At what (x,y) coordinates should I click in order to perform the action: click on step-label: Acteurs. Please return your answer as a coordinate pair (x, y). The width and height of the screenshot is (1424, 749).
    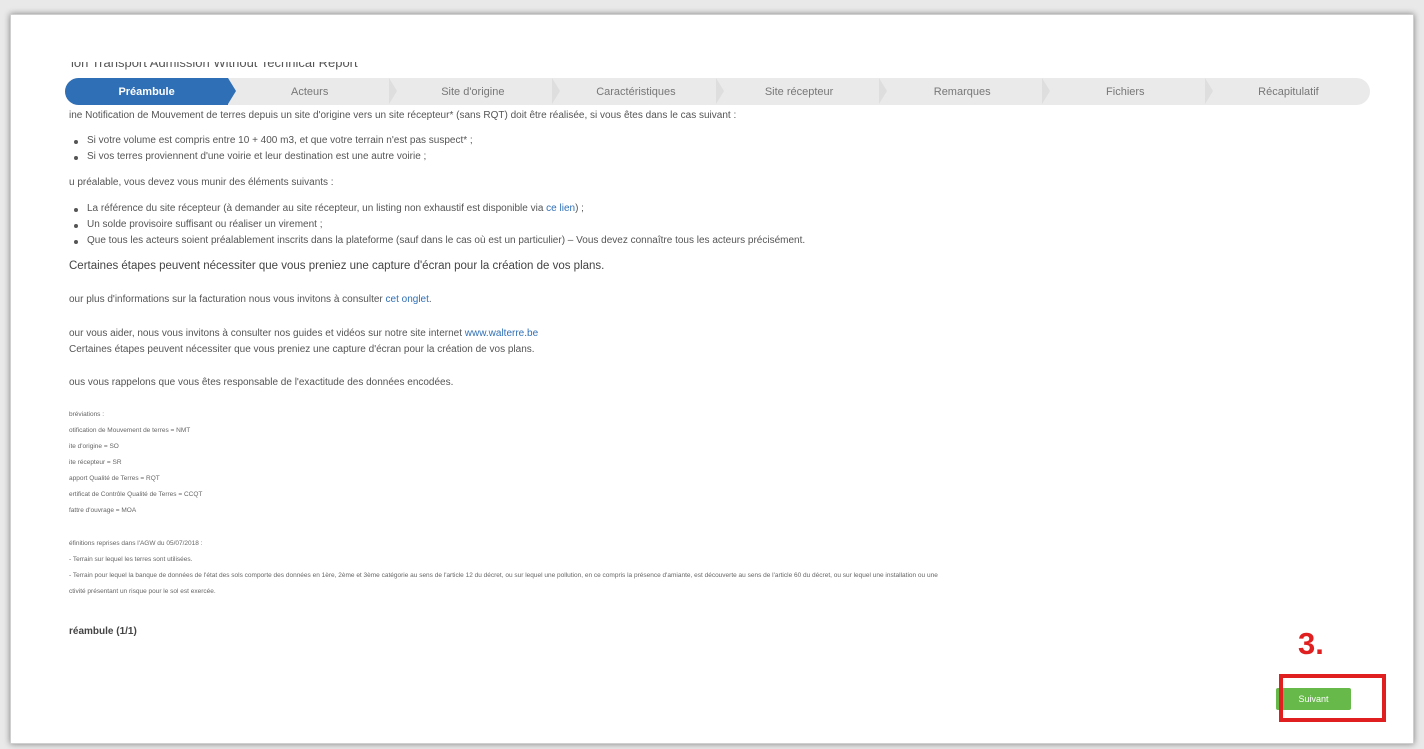
    Looking at the image, I should click on (310, 91).